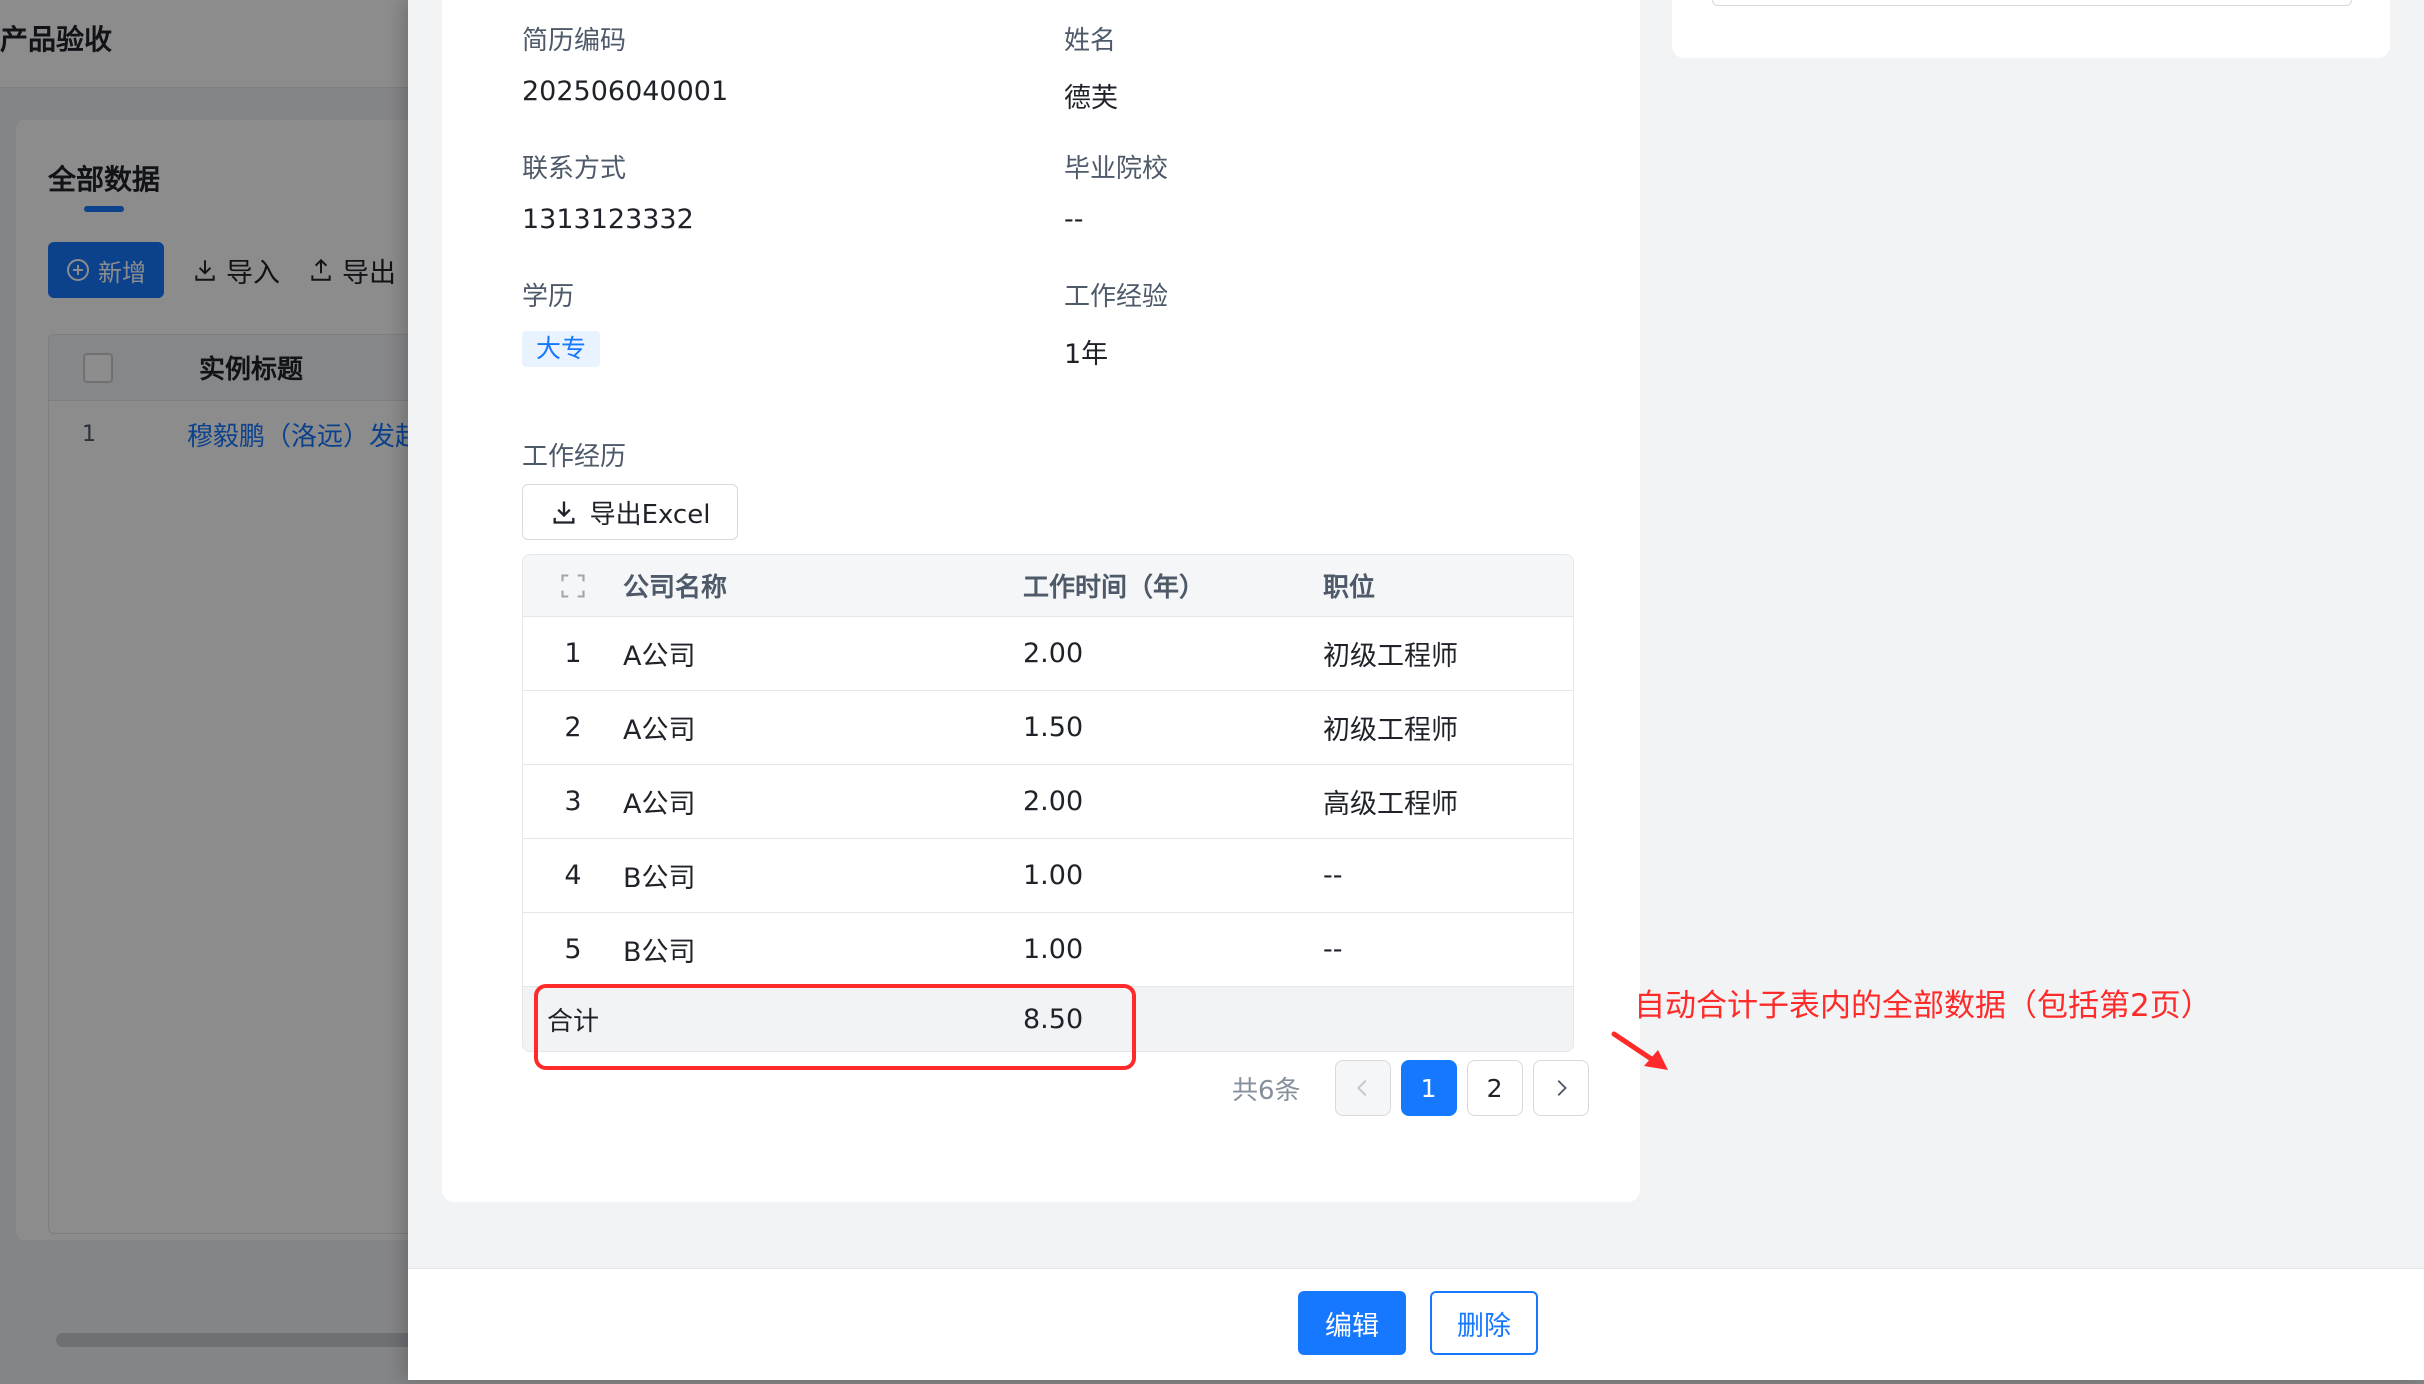 Image resolution: width=2424 pixels, height=1384 pixels. Describe the element at coordinates (1390, 804) in the screenshot. I see `position-cell: 高级工程师` at that location.